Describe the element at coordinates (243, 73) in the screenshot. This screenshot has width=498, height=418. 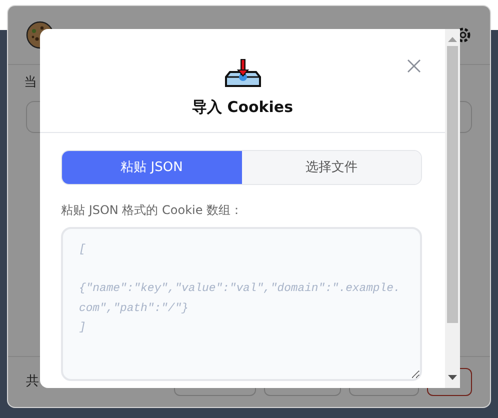
I see `import-tray-icon` at that location.